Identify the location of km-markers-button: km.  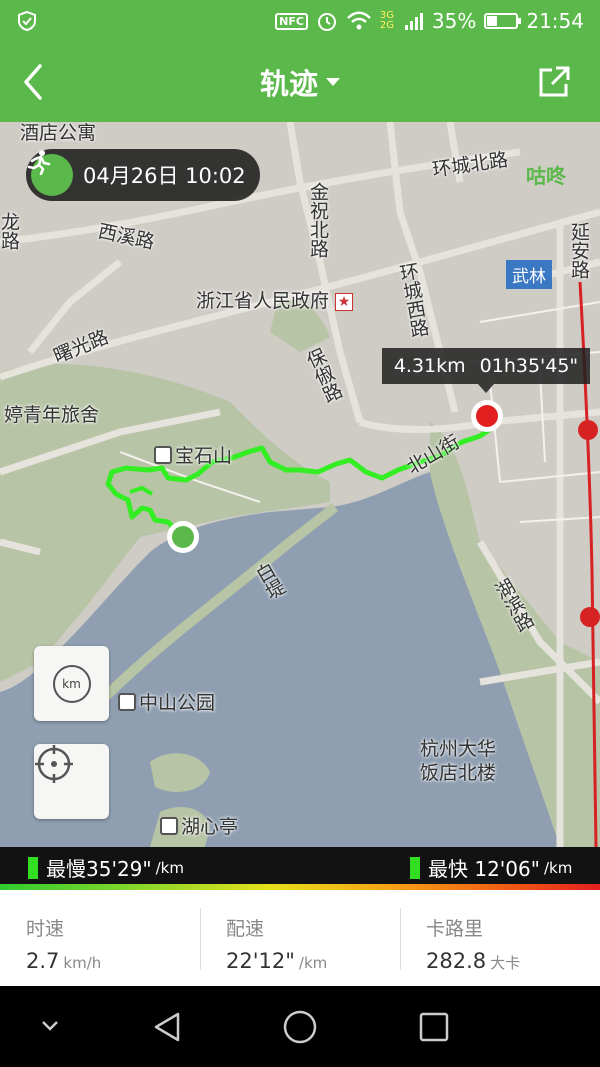
(71, 683).